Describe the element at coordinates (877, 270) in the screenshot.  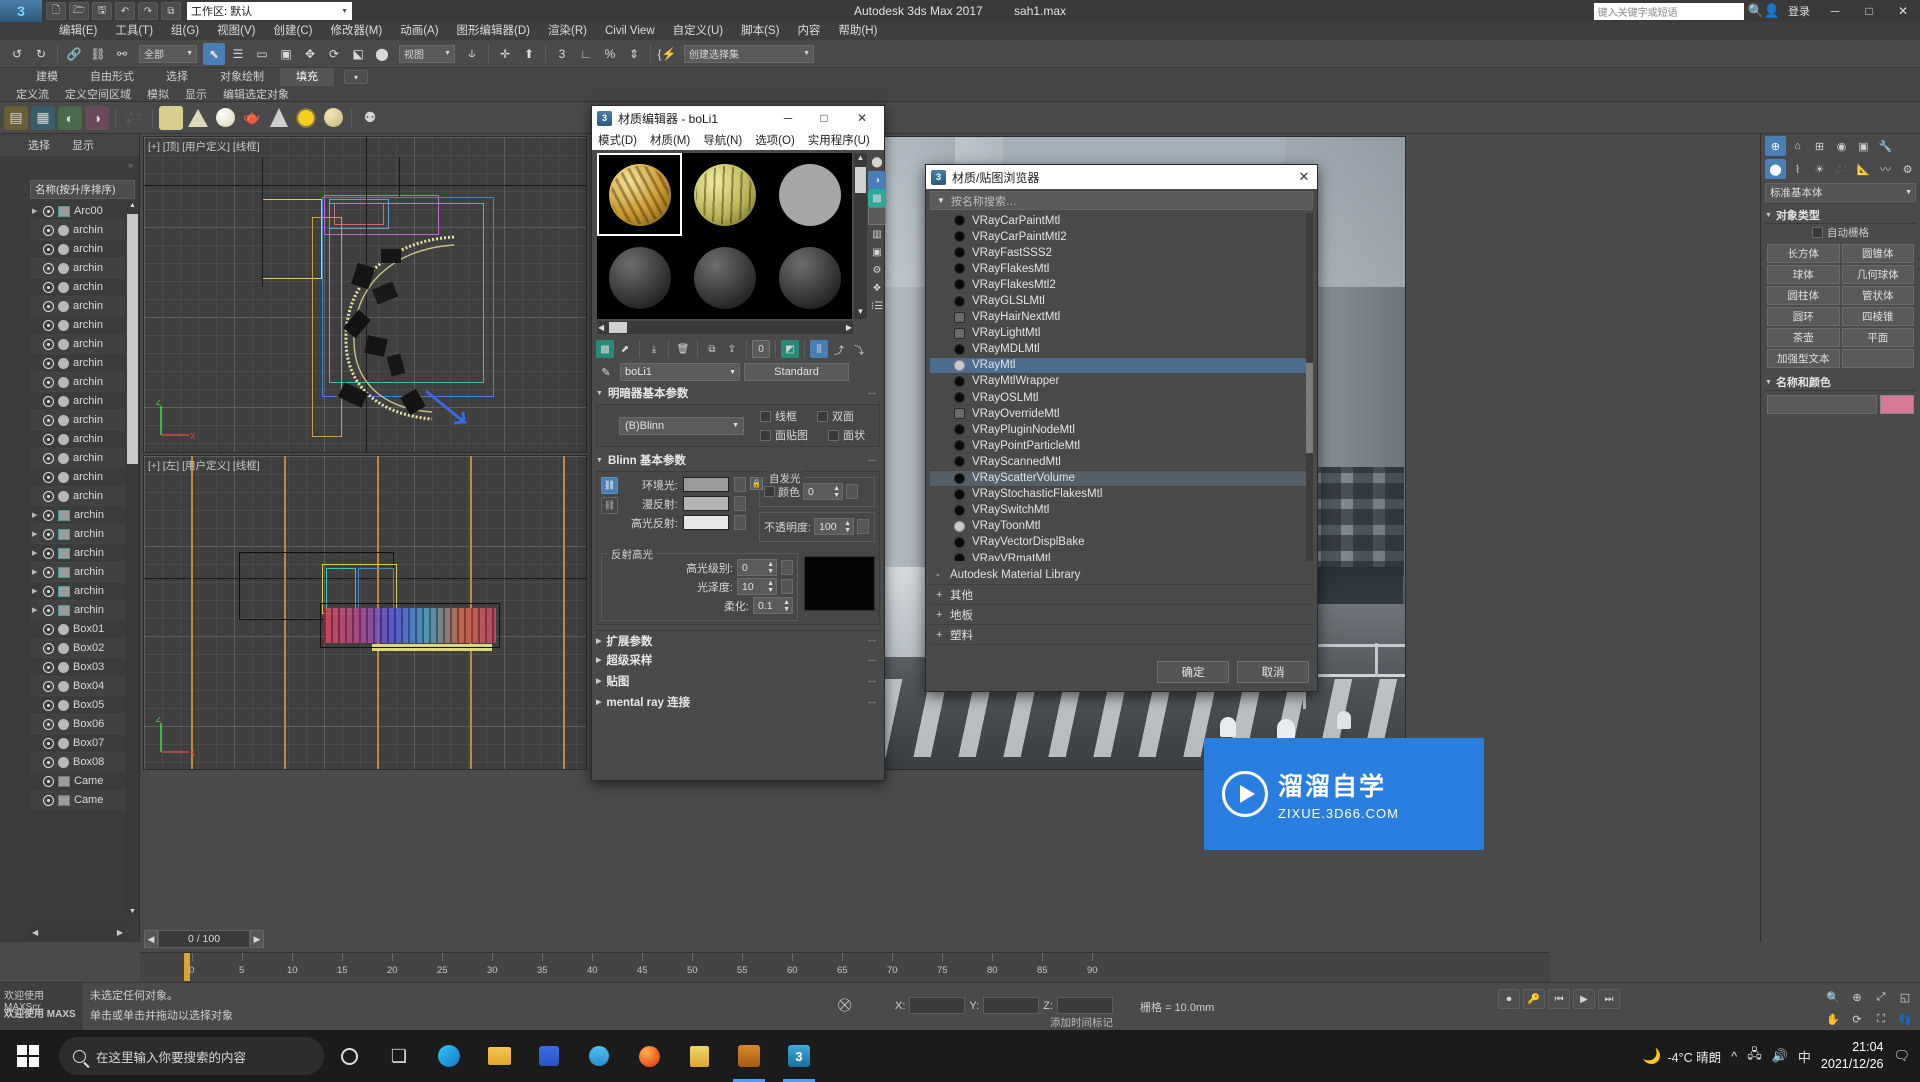
I see `options-icon: ⚙` at that location.